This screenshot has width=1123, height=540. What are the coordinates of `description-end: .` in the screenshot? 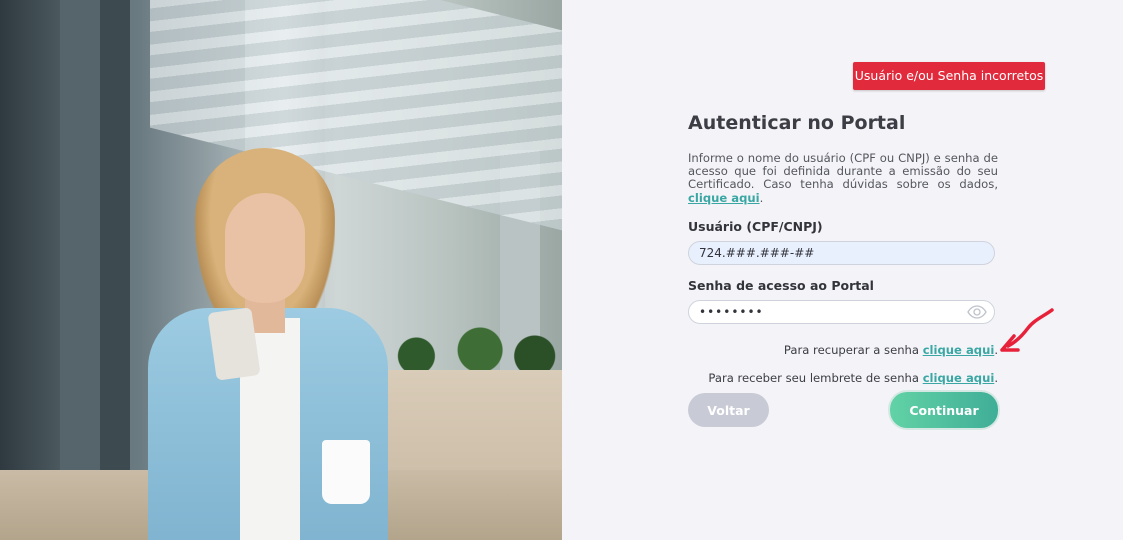 It's located at (761, 197).